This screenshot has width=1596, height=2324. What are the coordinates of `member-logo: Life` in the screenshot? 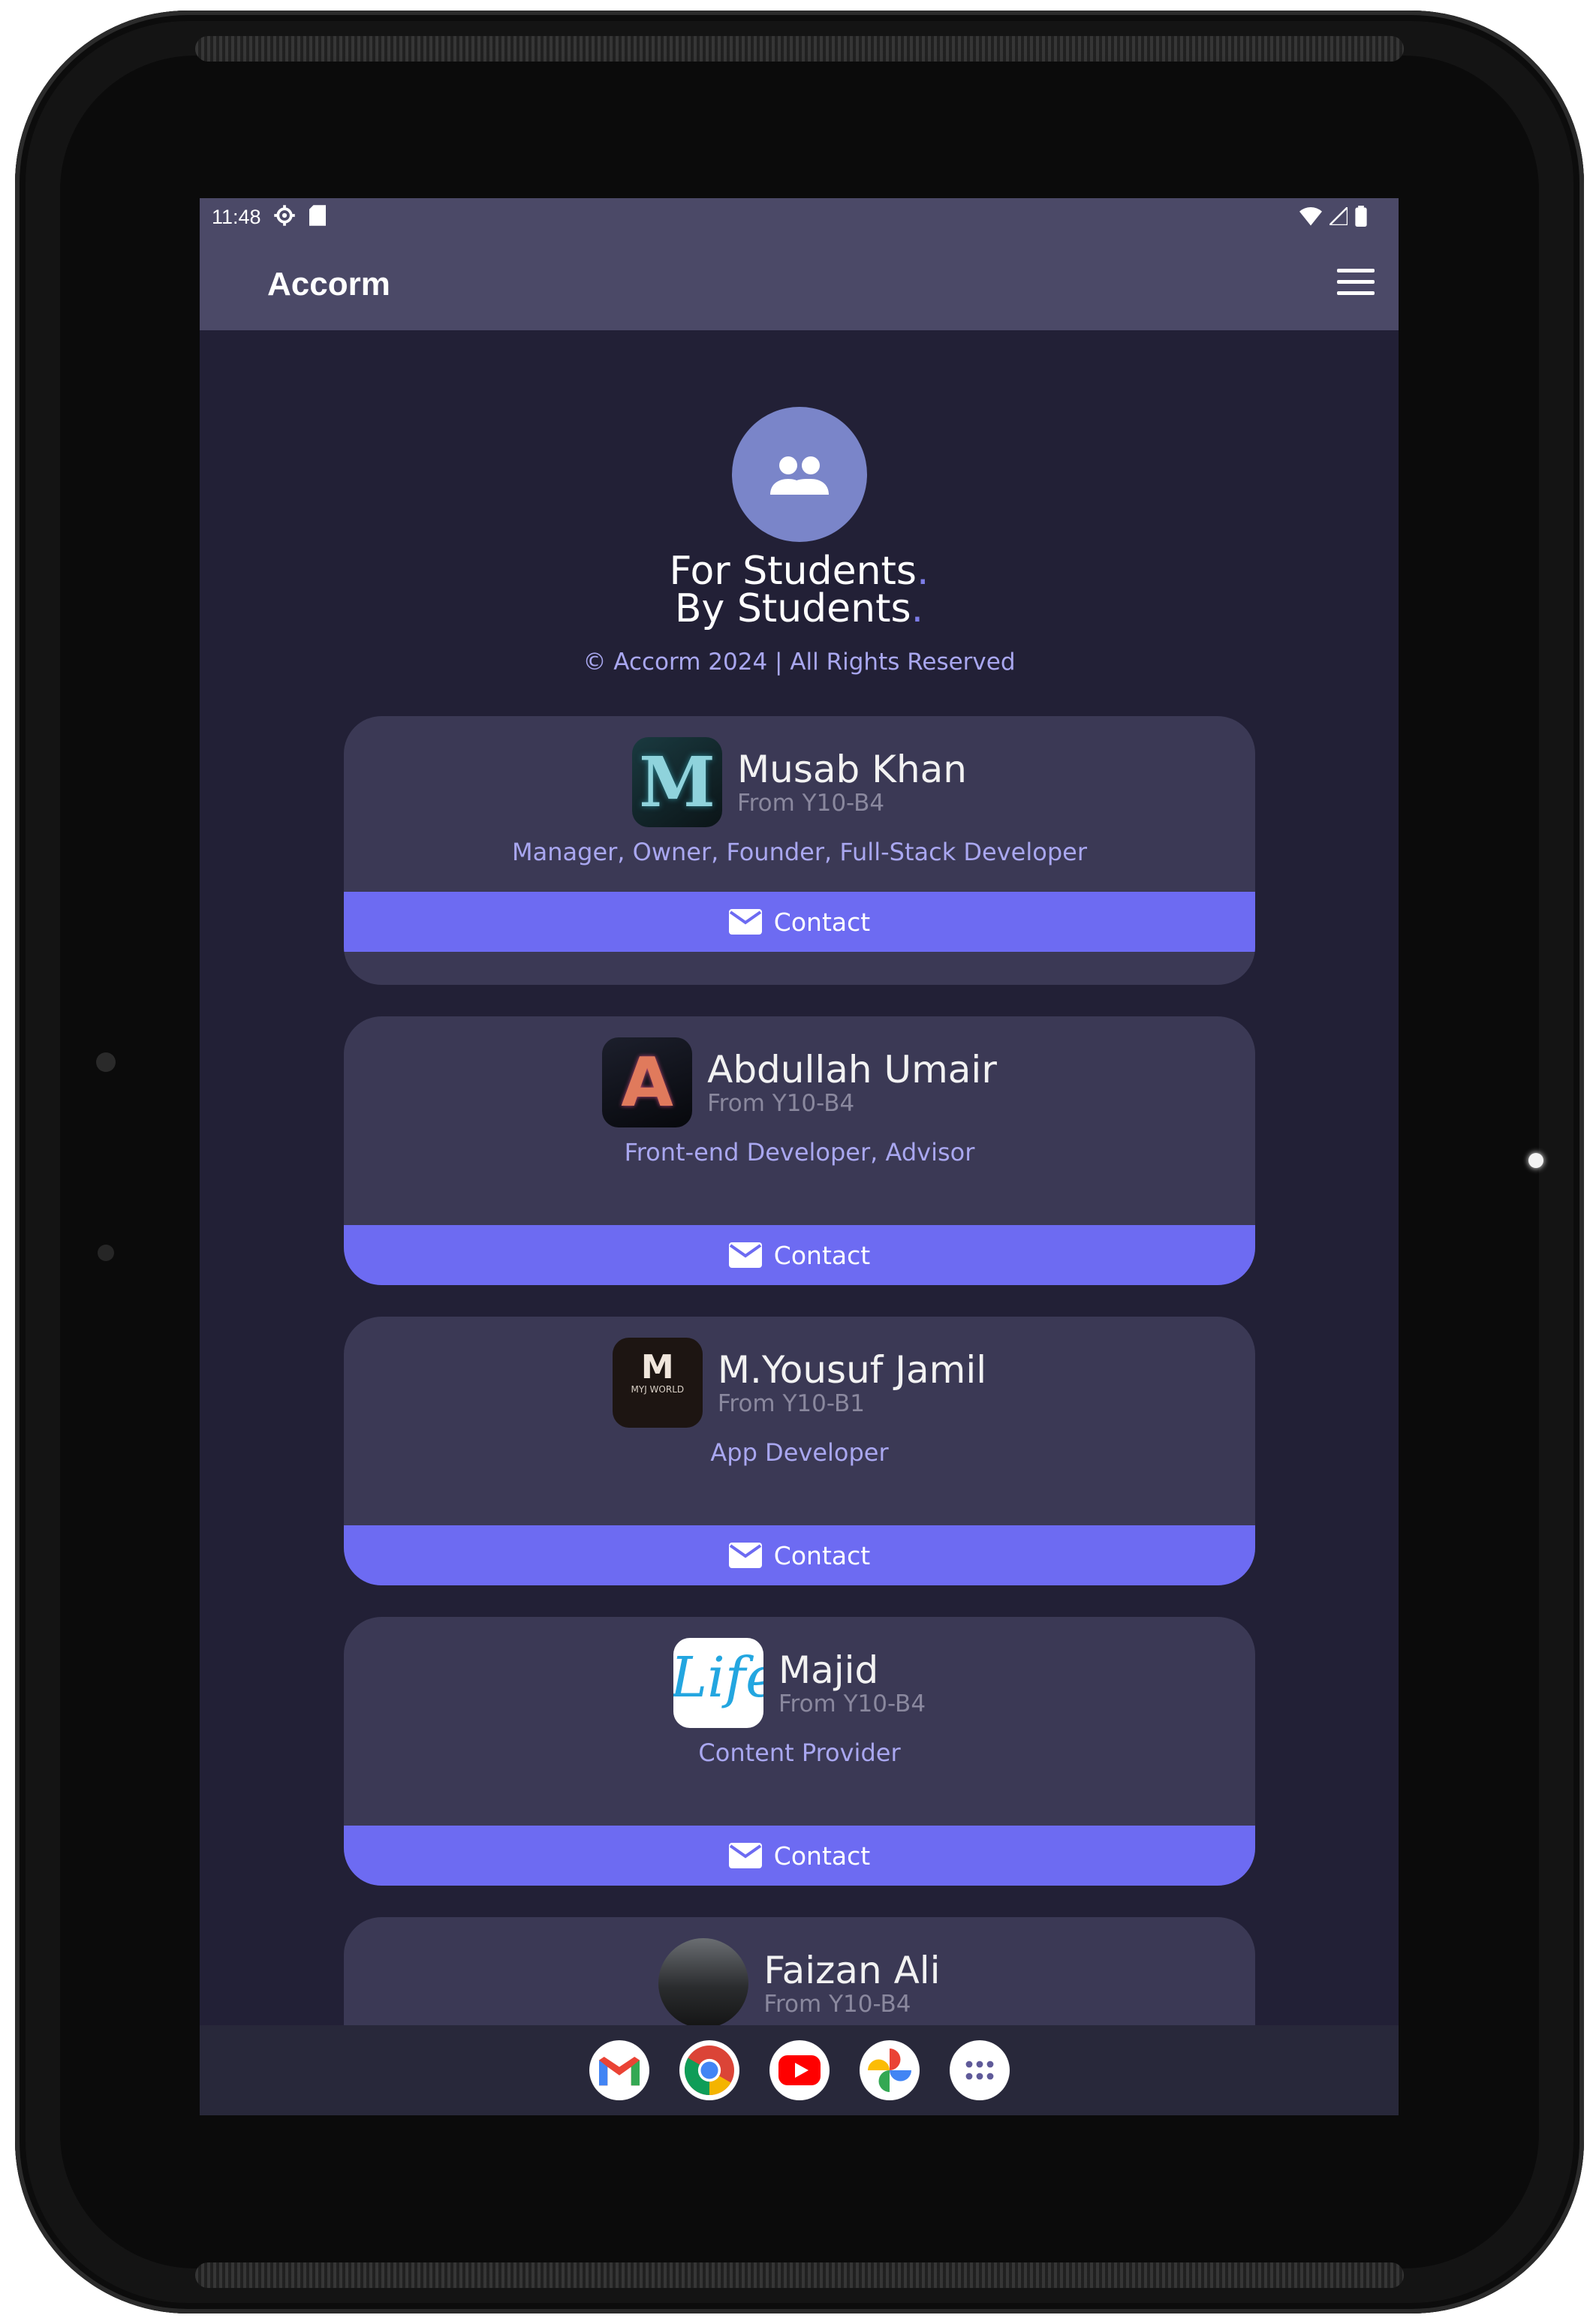 It's located at (718, 1683).